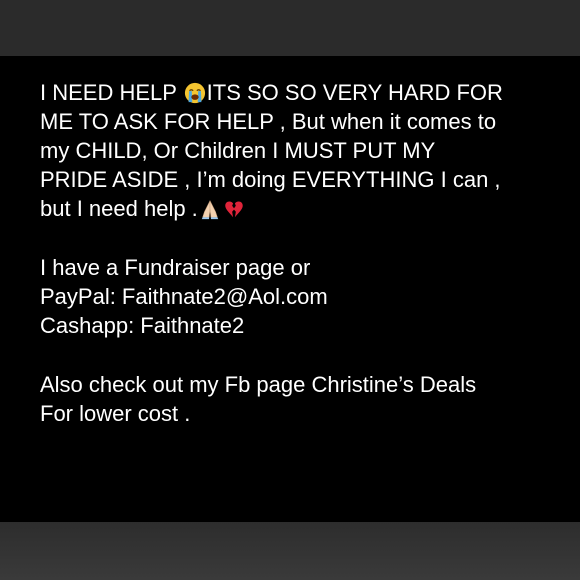  What do you see at coordinates (115, 413) in the screenshot?
I see `paragraph-3-line-2: For lower cost .` at bounding box center [115, 413].